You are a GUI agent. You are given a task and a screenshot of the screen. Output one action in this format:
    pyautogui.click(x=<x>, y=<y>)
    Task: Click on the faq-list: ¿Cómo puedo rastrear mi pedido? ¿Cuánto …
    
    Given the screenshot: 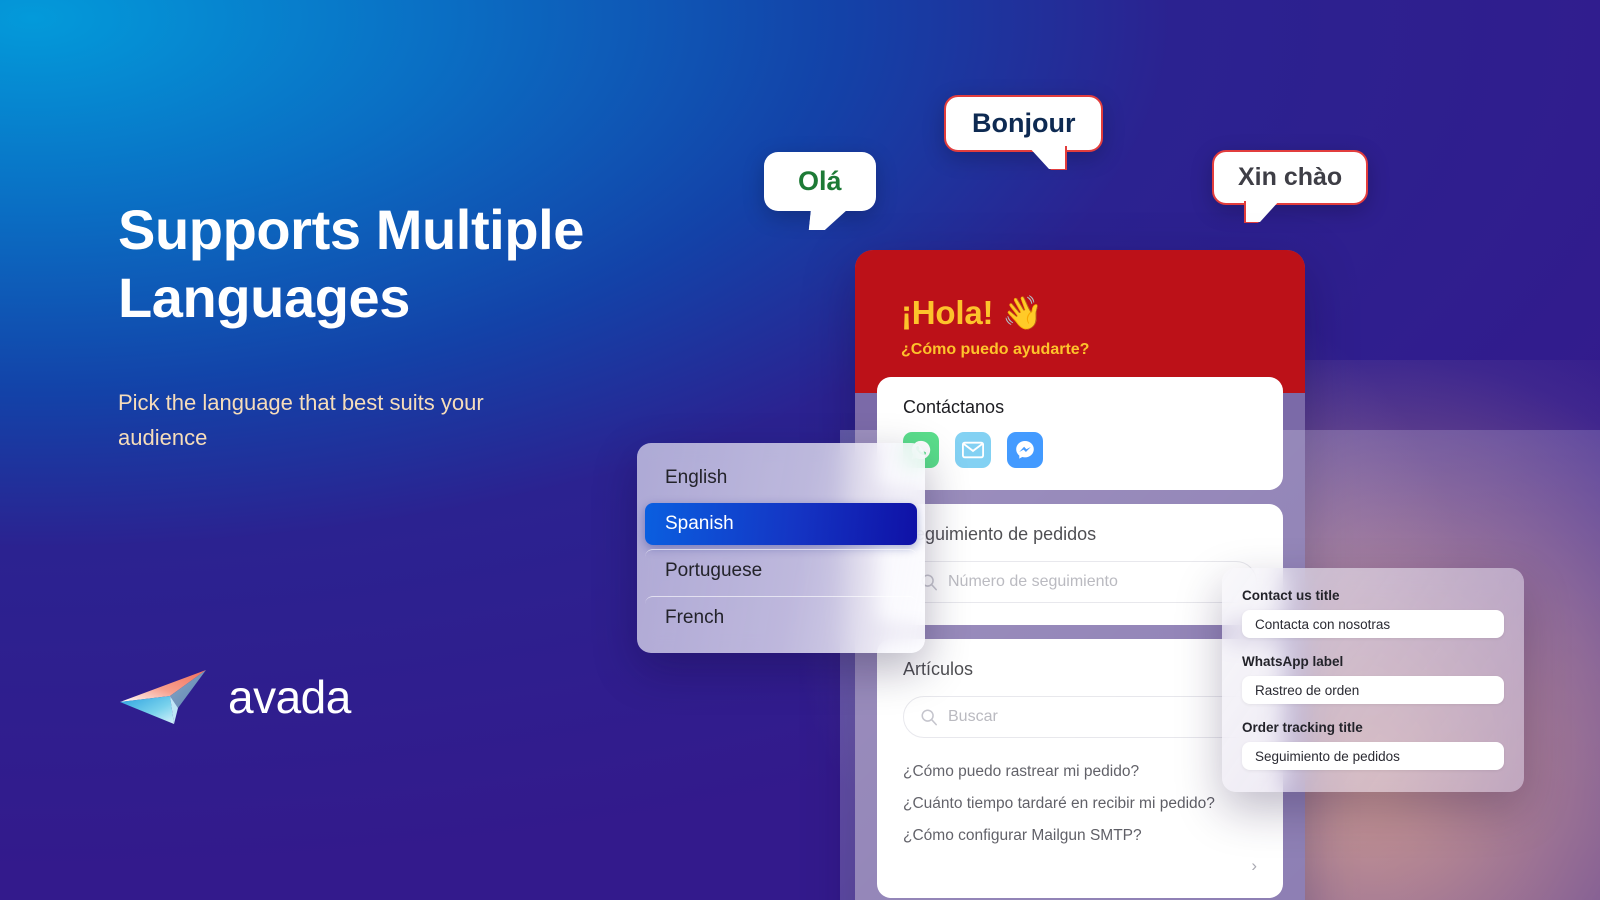 What is the action you would take?
    pyautogui.click(x=1080, y=804)
    